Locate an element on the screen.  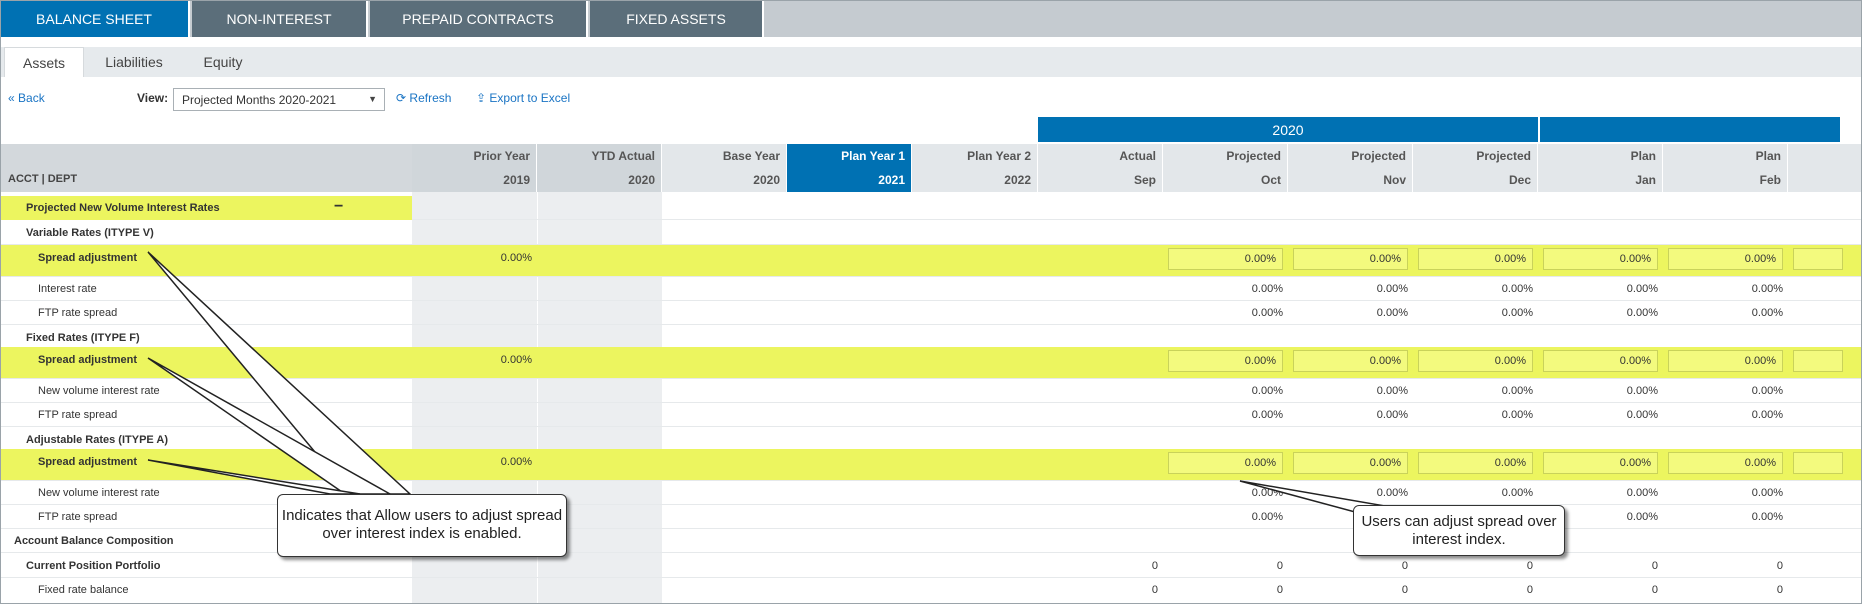
col-plan-jan: Plan Jan is located at coordinates (1600, 168).